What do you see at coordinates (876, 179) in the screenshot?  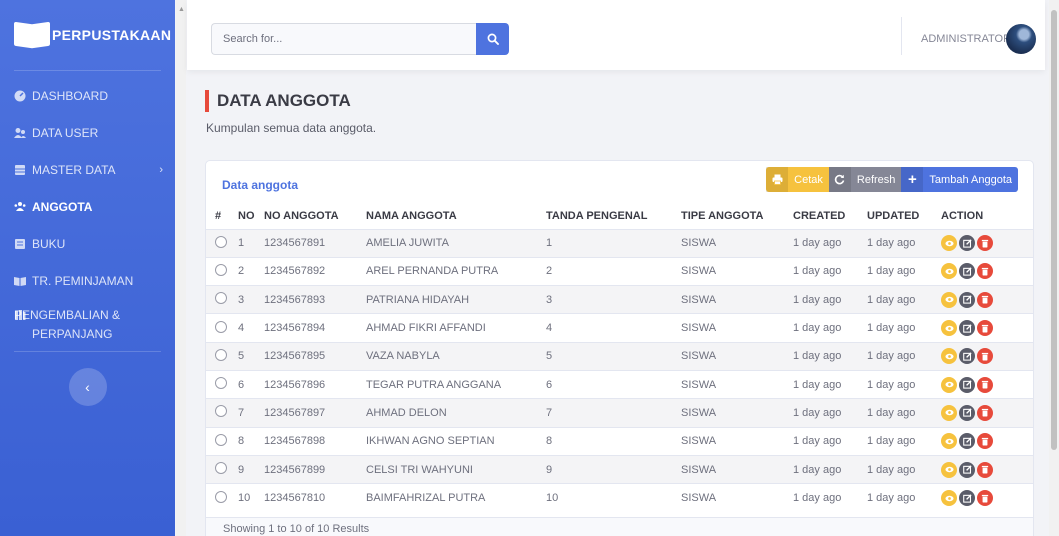 I see `refresh-button-label: Refresh` at bounding box center [876, 179].